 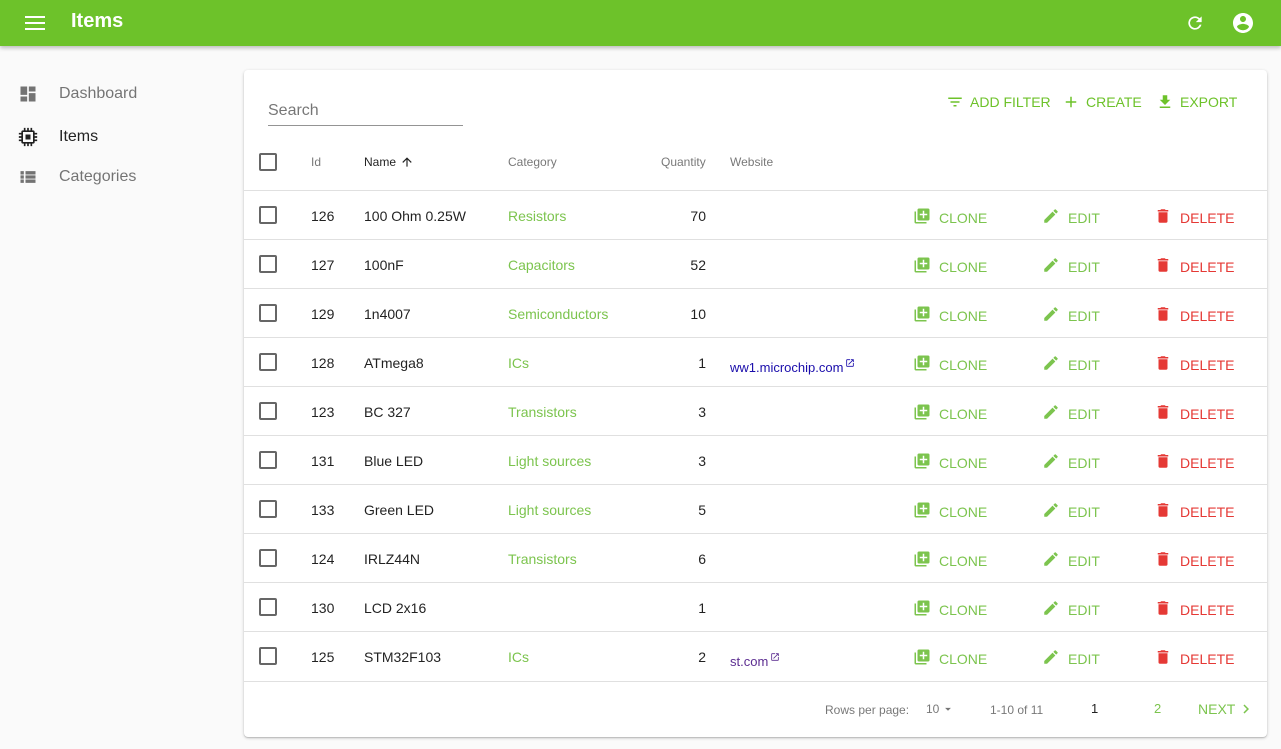 I want to click on search-input, so click(x=365, y=111).